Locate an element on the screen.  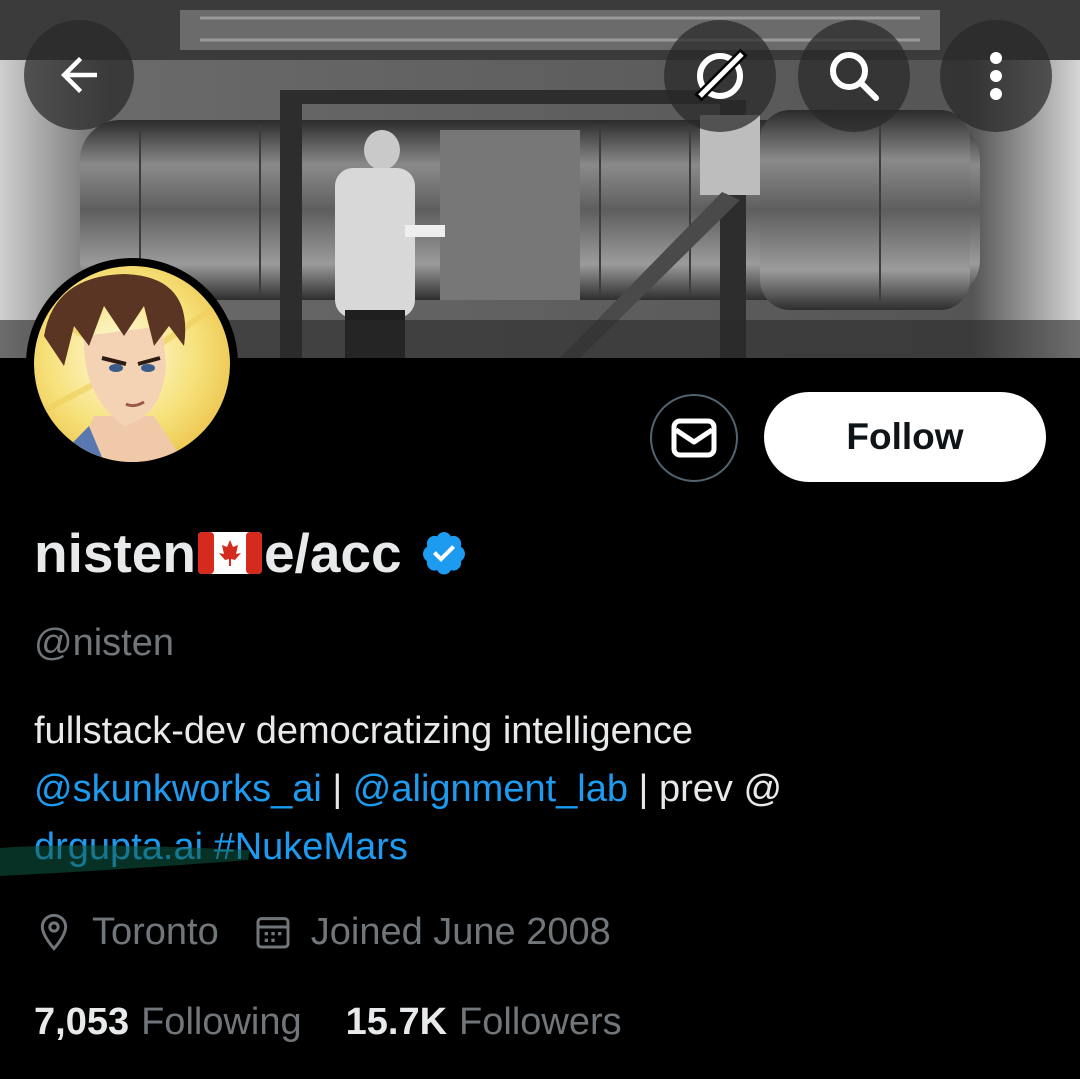
avatar-image is located at coordinates (132, 364).